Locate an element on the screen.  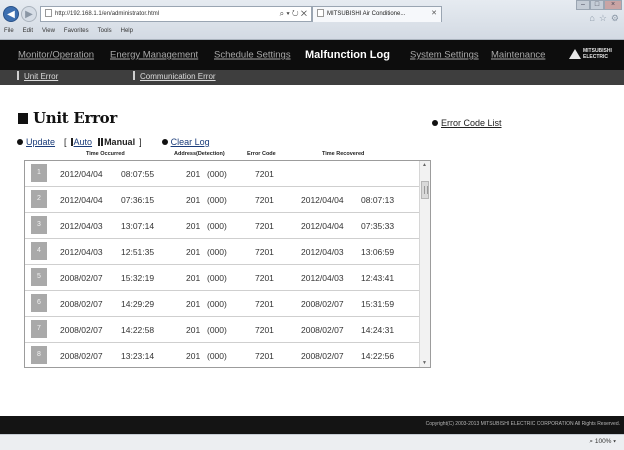
menu-file: File is located at coordinates (9, 31).